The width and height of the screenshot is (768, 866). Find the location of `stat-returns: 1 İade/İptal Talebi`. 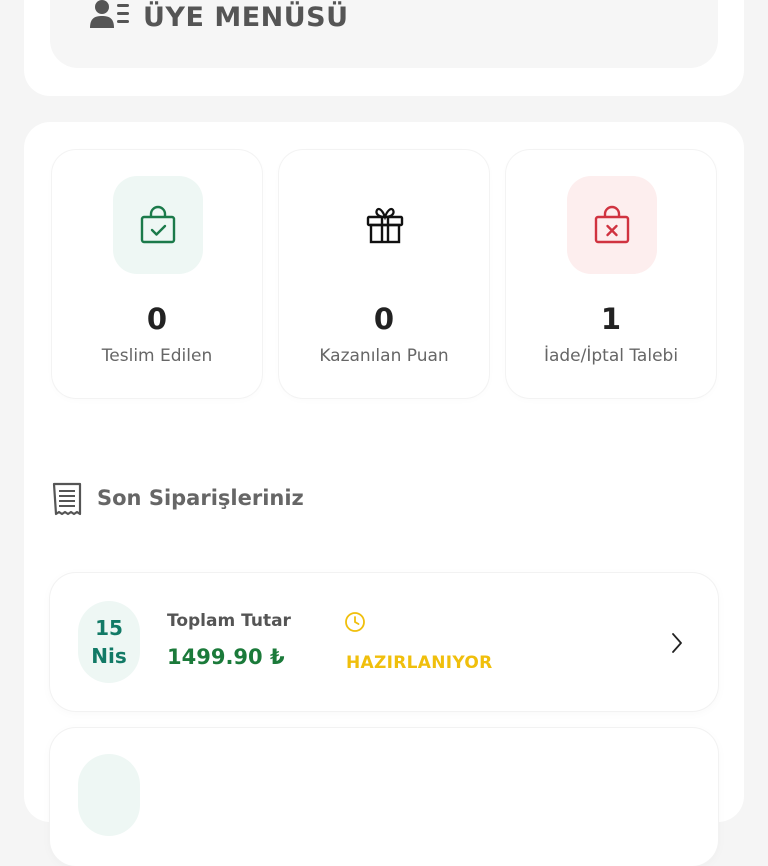

stat-returns: 1 İade/İptal Talebi is located at coordinates (611, 274).